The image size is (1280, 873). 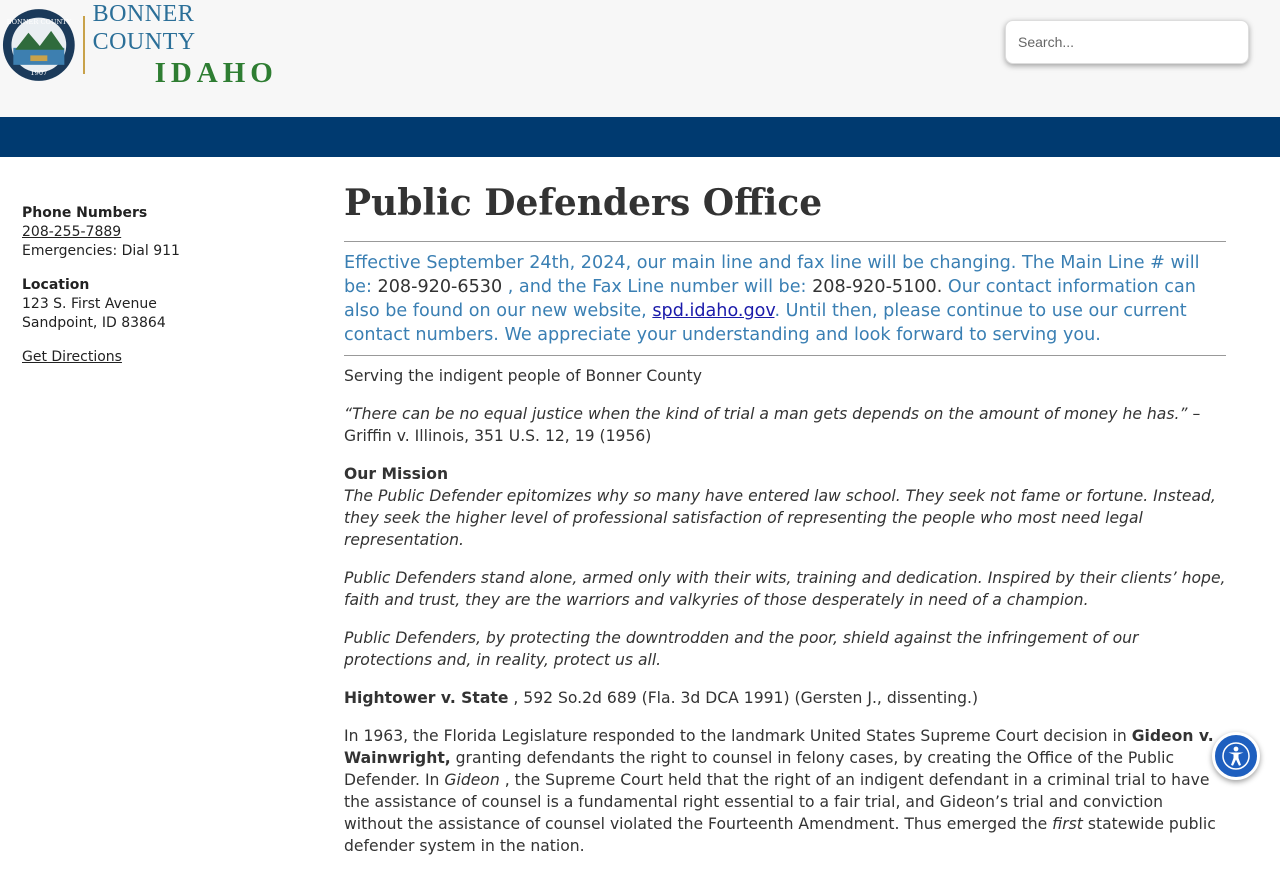 What do you see at coordinates (101, 251) in the screenshot?
I see `emergencies-text: Emergencies: Dial 911` at bounding box center [101, 251].